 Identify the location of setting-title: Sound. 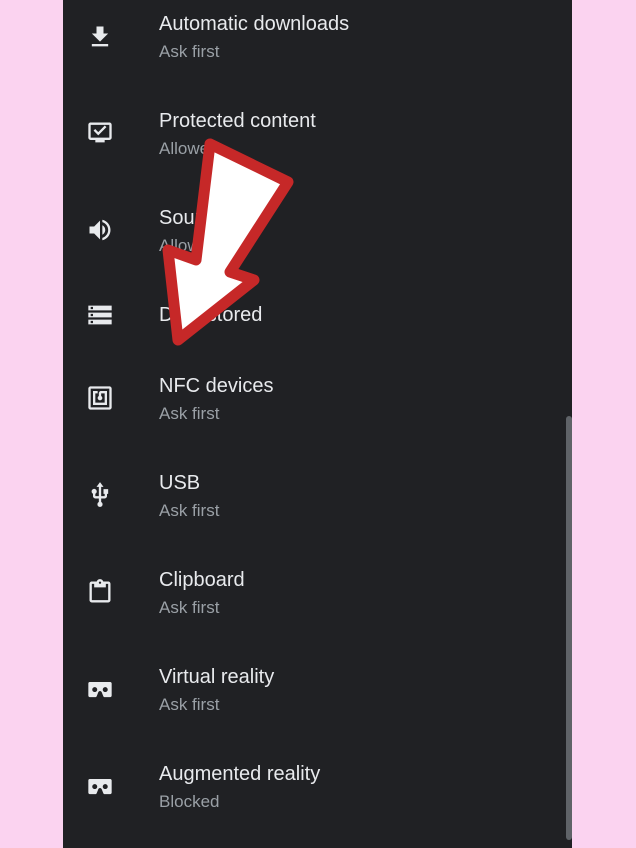
(188, 218).